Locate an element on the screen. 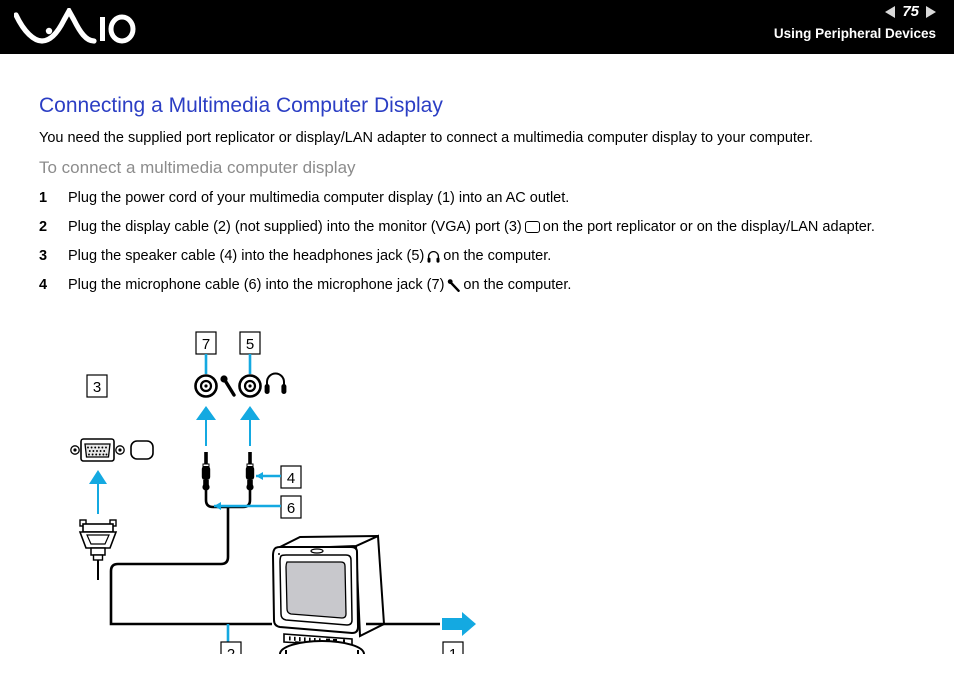 The image size is (954, 674). callout-2: 2 is located at coordinates (231, 639).